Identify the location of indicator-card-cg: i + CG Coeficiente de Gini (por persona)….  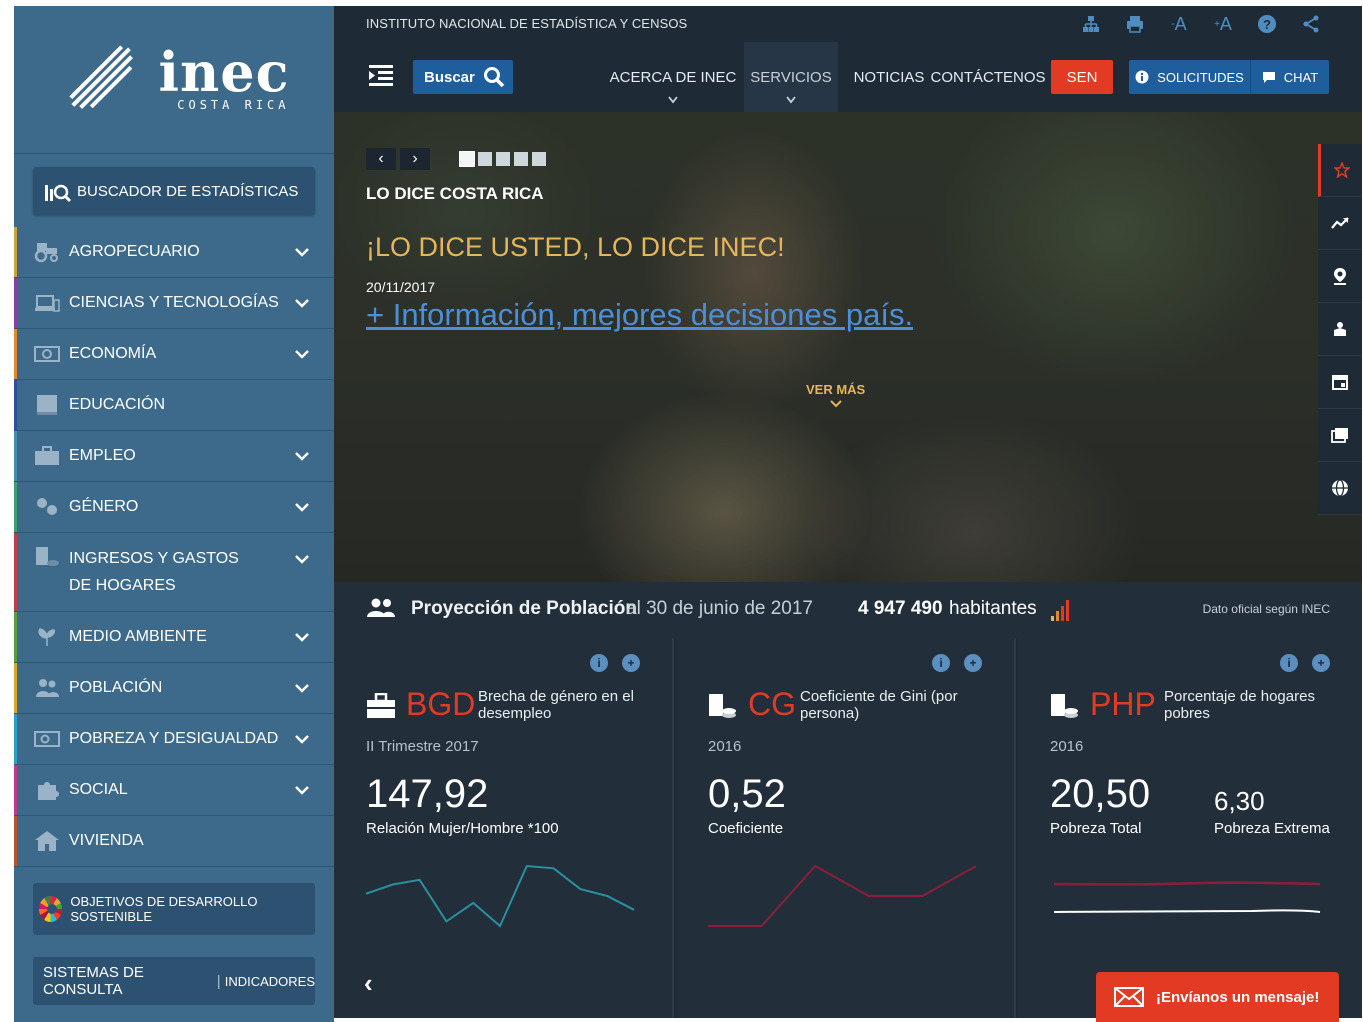
(846, 828).